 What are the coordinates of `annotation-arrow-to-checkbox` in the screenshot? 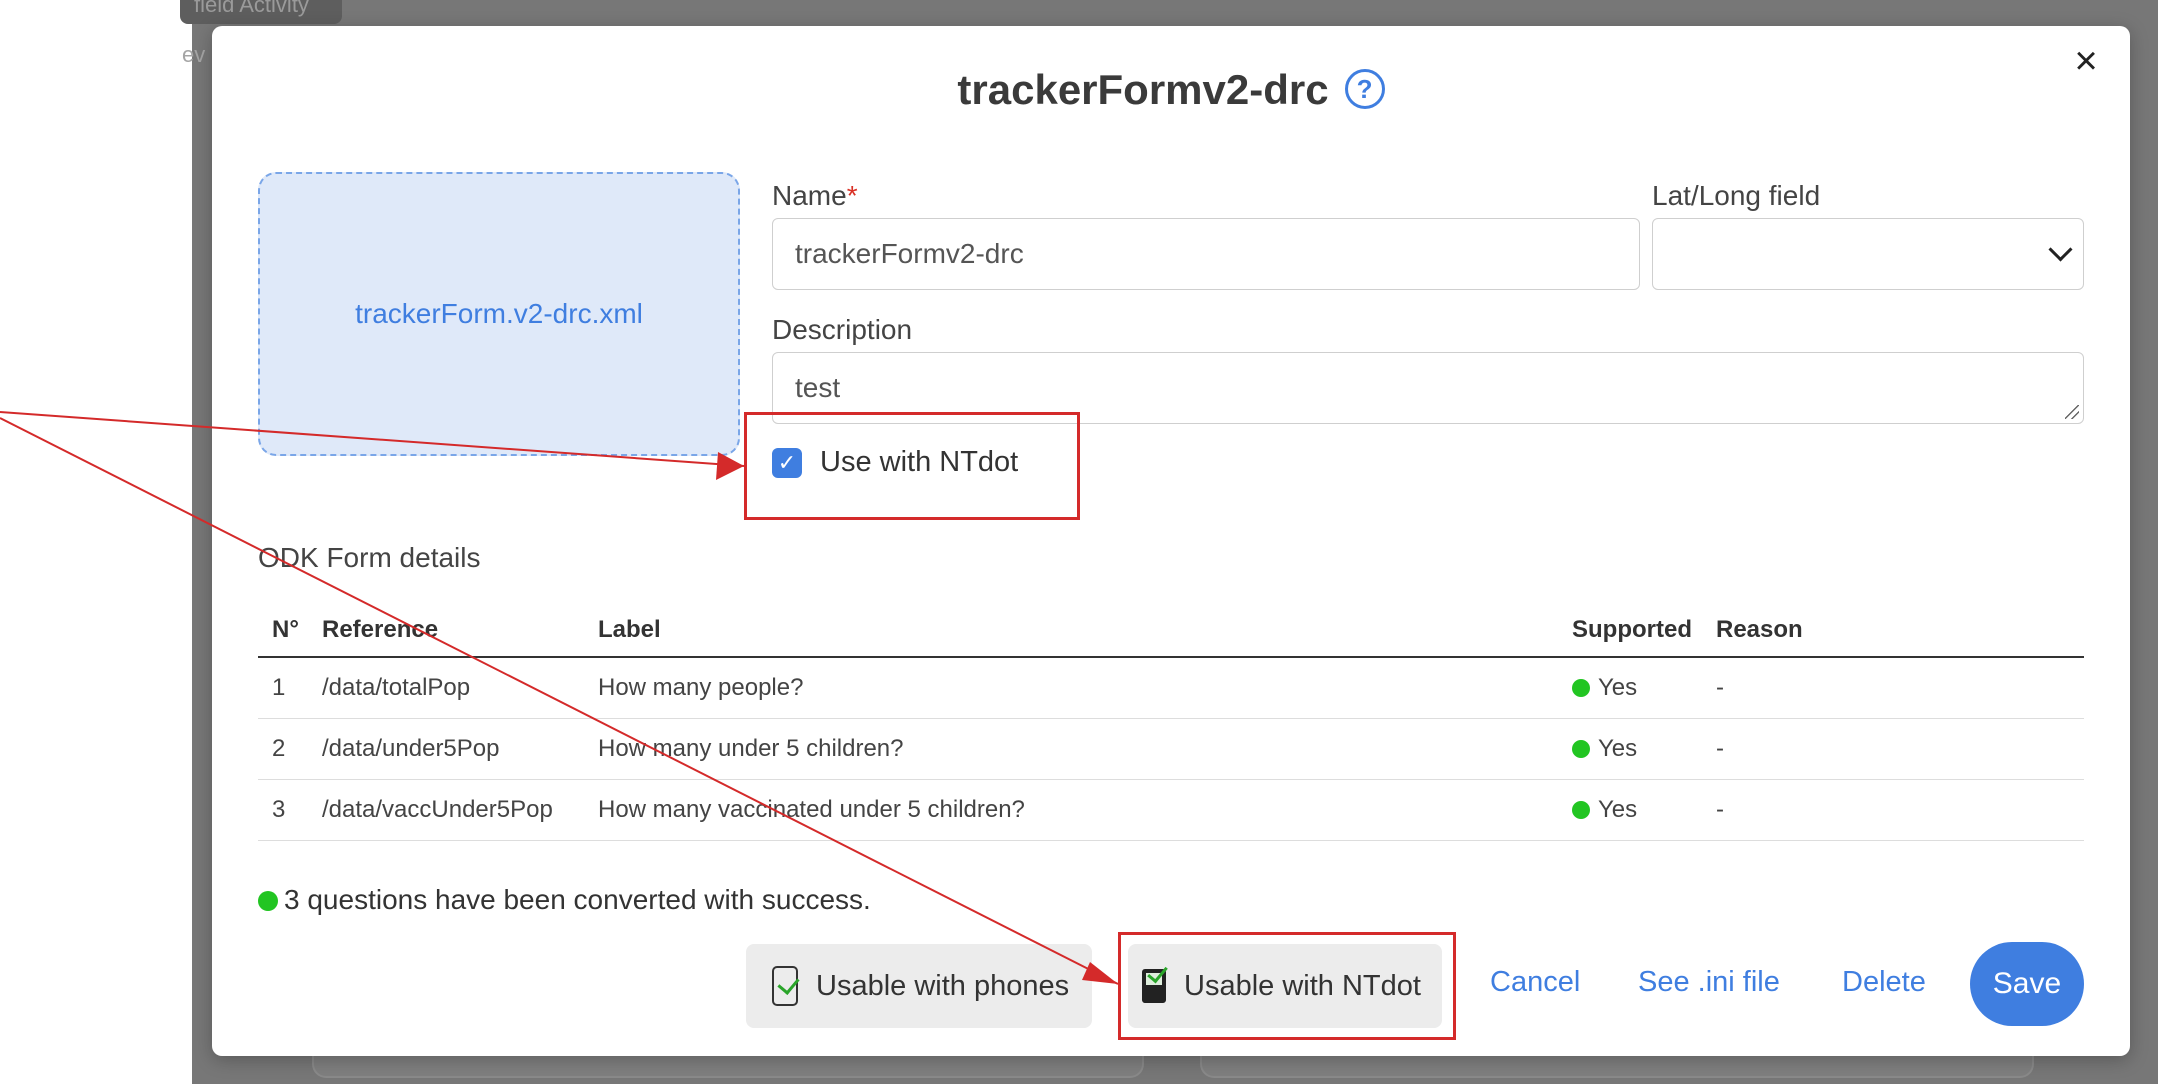 It's located at (372, 439).